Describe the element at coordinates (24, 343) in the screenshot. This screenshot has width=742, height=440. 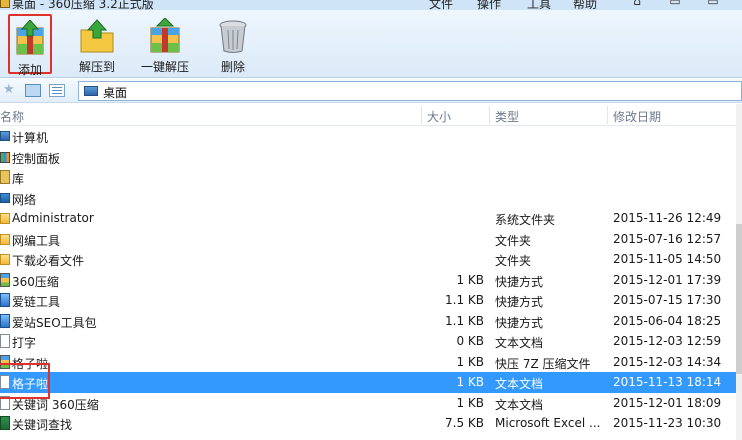
I see `file-name: 打字` at that location.